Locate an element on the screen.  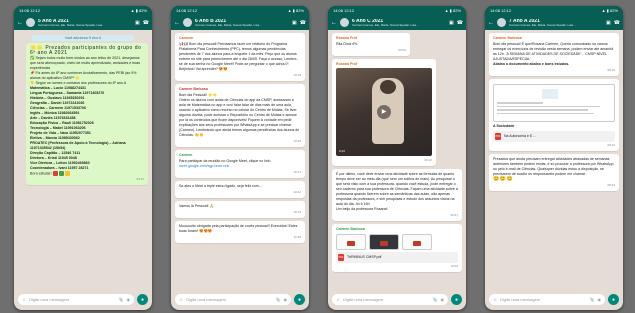
sender-name: Carmen Barbosa is located at coordinates (193, 89).